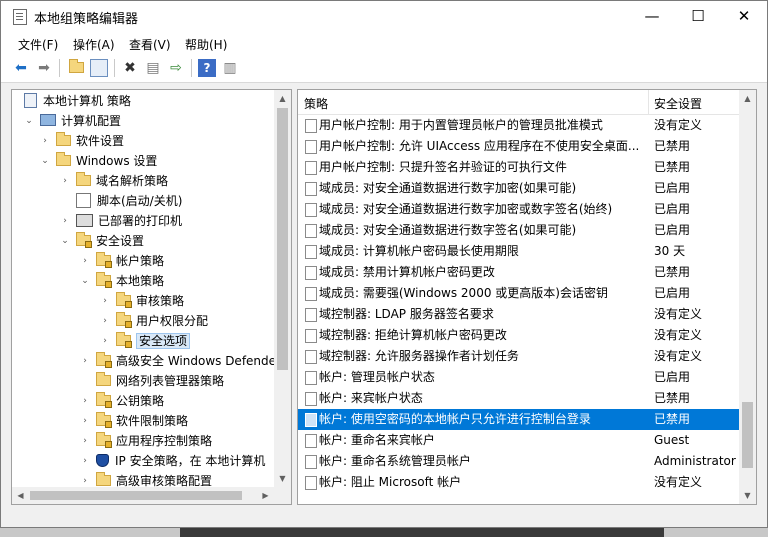  What do you see at coordinates (518, 419) in the screenshot?
I see `policy-row: 帐户: 使用空密码的本地帐户只允许进行控制台登录 已禁用` at bounding box center [518, 419].